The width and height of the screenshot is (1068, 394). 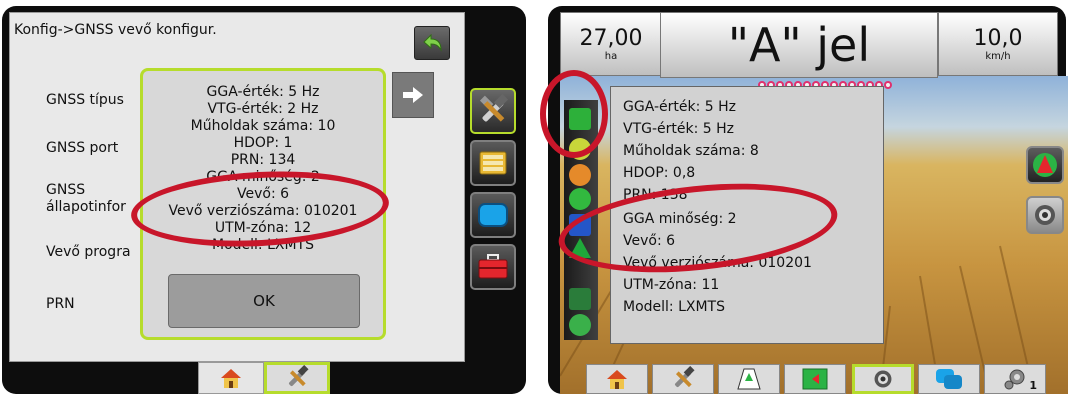 I want to click on gnss-type-next-button, so click(x=413, y=95).